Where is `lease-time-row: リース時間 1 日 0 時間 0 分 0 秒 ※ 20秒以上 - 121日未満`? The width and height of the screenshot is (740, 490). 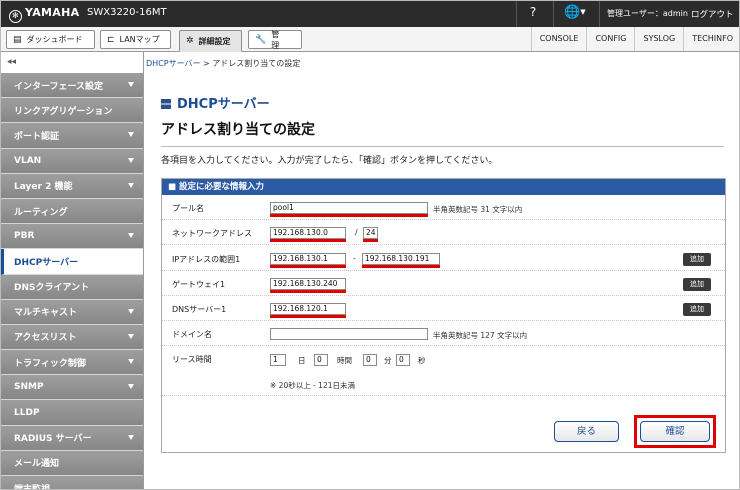 lease-time-row: リース時間 1 日 0 時間 0 分 0 秒 ※ 20秒以上 - 121日未満 is located at coordinates (443, 371).